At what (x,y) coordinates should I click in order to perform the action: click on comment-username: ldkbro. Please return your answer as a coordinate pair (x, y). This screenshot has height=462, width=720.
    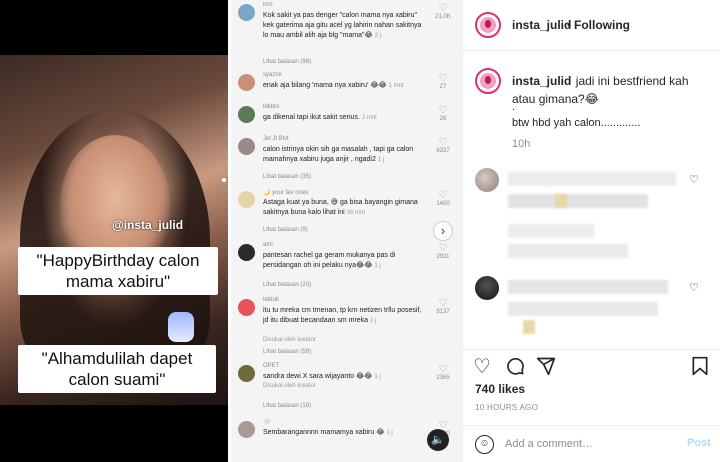
    Looking at the image, I should click on (271, 107).